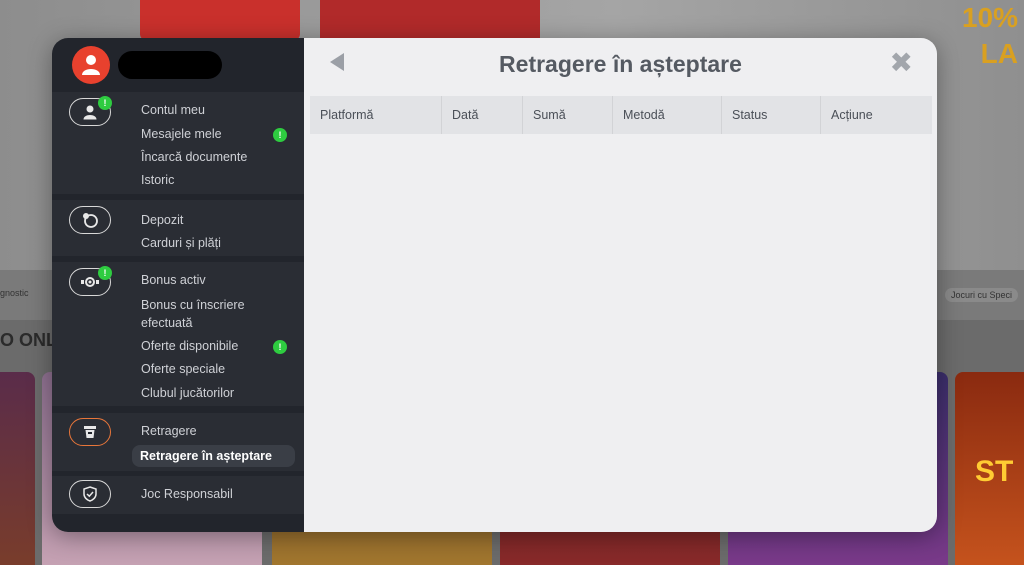  Describe the element at coordinates (90, 220) in the screenshot. I see `deposit-icon` at that location.